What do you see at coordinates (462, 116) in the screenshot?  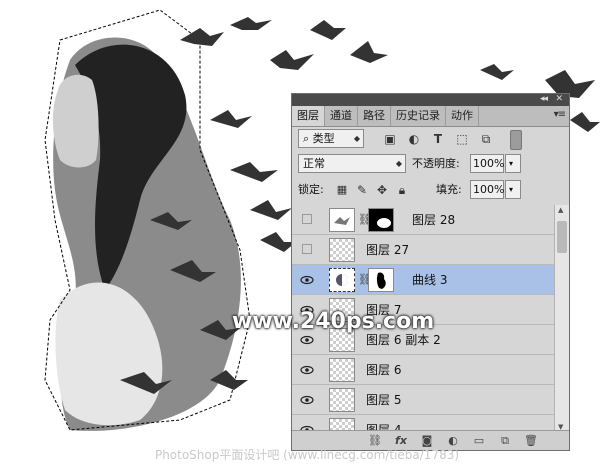 I see `tab-actions: 动作` at bounding box center [462, 116].